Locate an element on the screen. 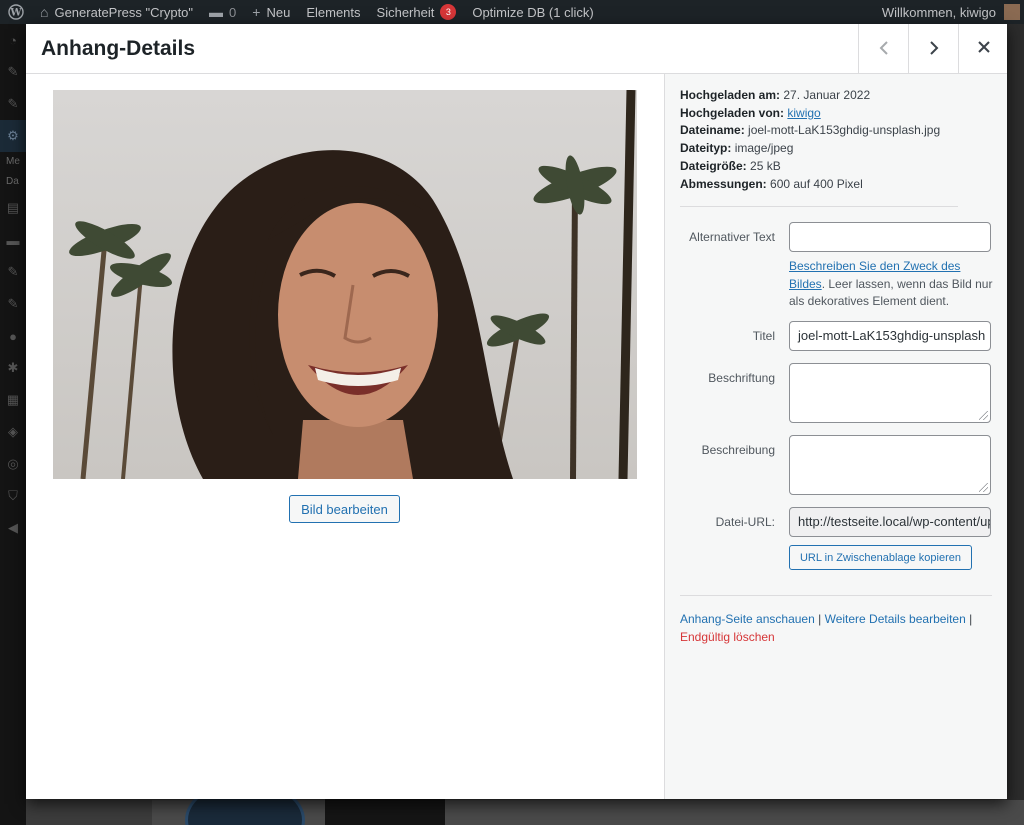 The width and height of the screenshot is (1024, 825). close-icon is located at coordinates (984, 48).